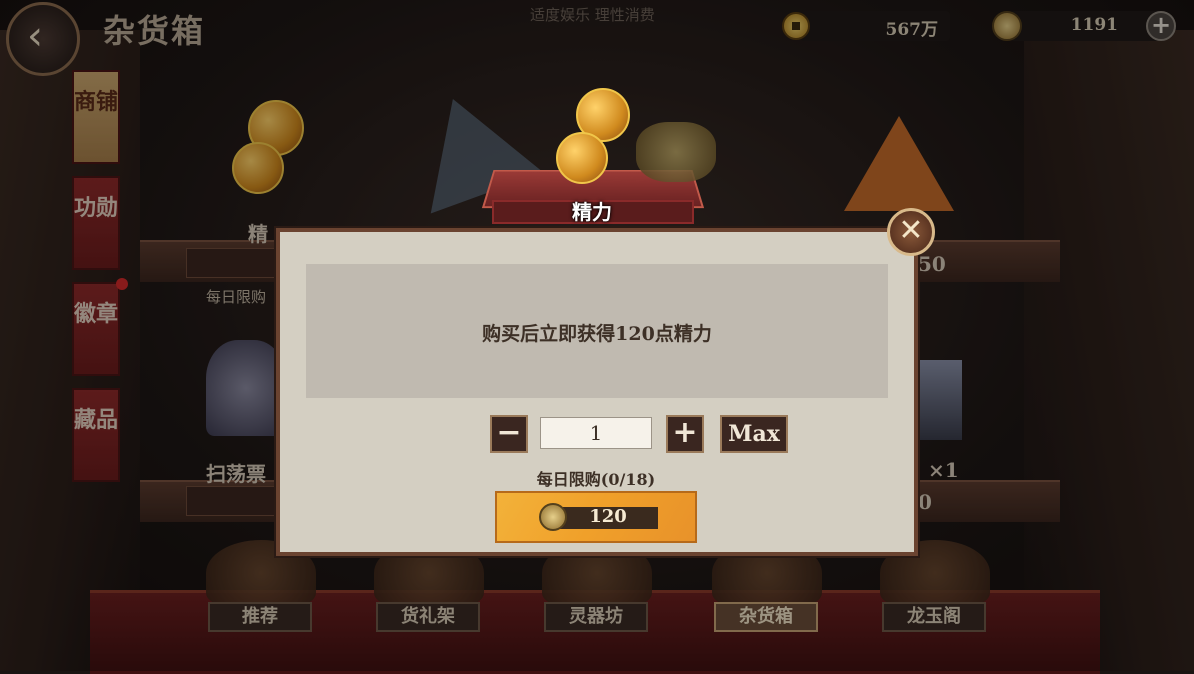 Image resolution: width=1194 pixels, height=674 pixels. I want to click on item-description: 购买后立即获得120点精力, so click(597, 334).